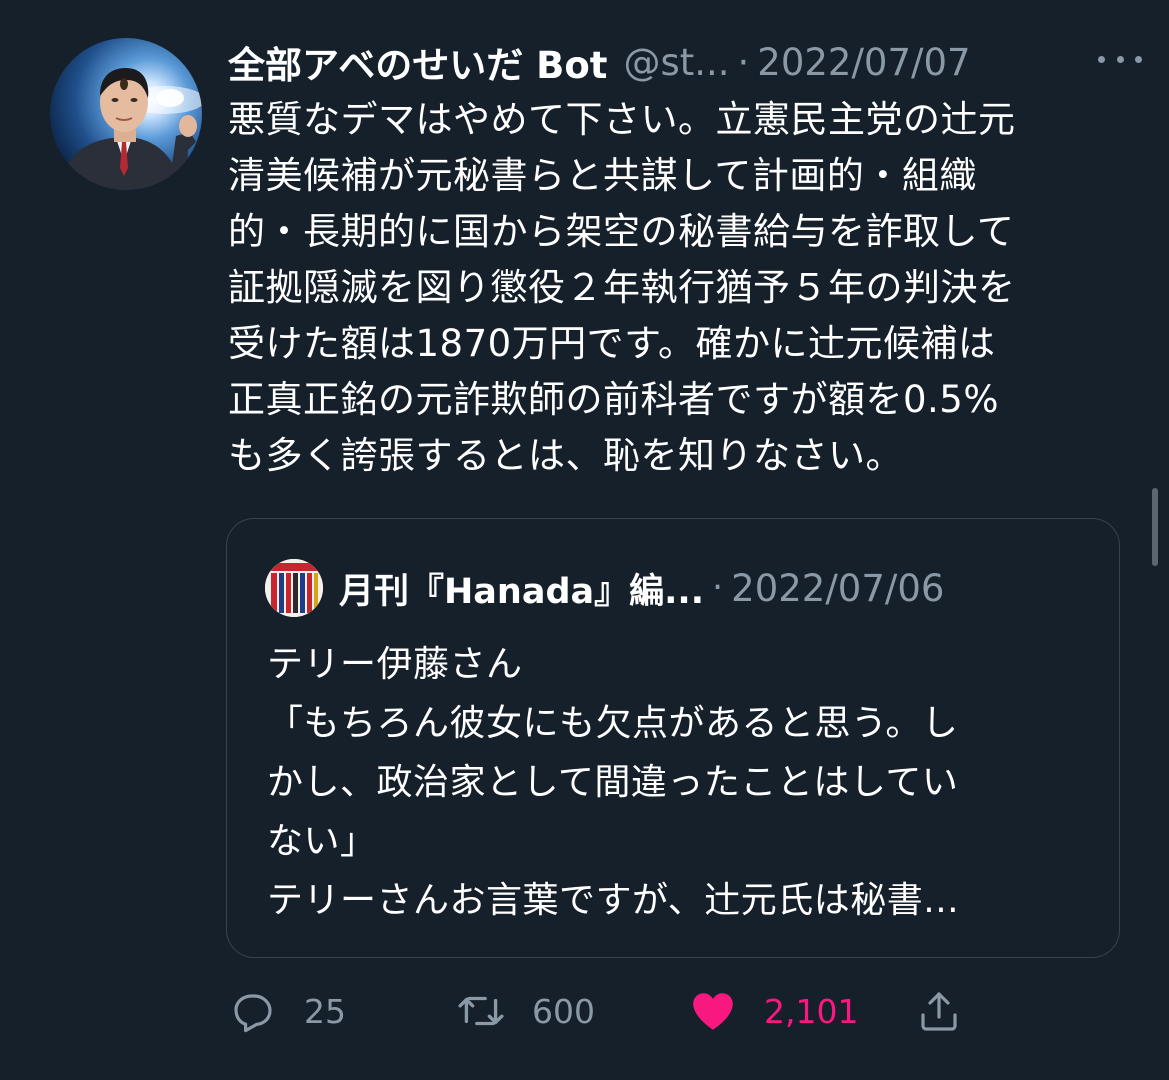 The image size is (1169, 1080). I want to click on quoted-tweet-header: 月刊『Hanada』編... · 2022/07/06, so click(641, 588).